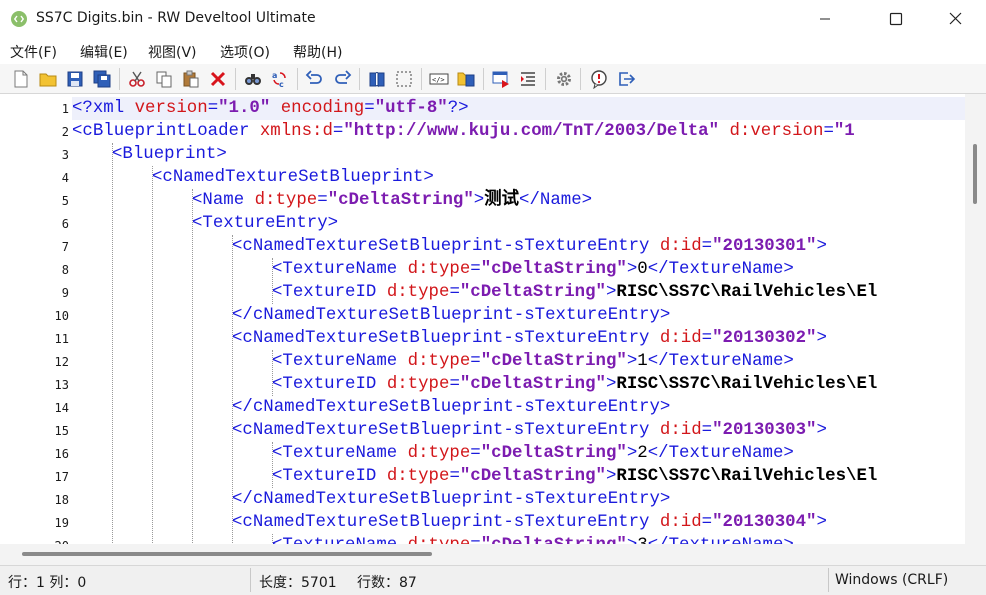 The width and height of the screenshot is (986, 595). Describe the element at coordinates (65, 201) in the screenshot. I see `line-number: 5` at that location.